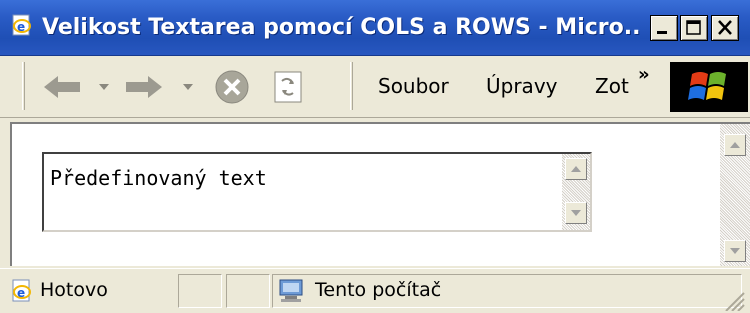 This screenshot has height=313, width=750. I want to click on menu-zobrazit: Zot, so click(612, 86).